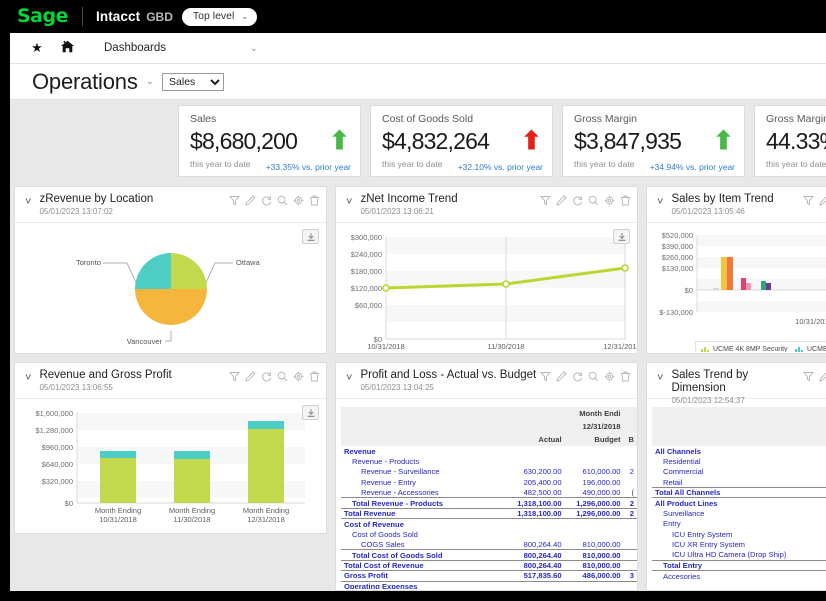 The image size is (826, 601). Describe the element at coordinates (37, 48) in the screenshot. I see `star-icon: ★` at that location.